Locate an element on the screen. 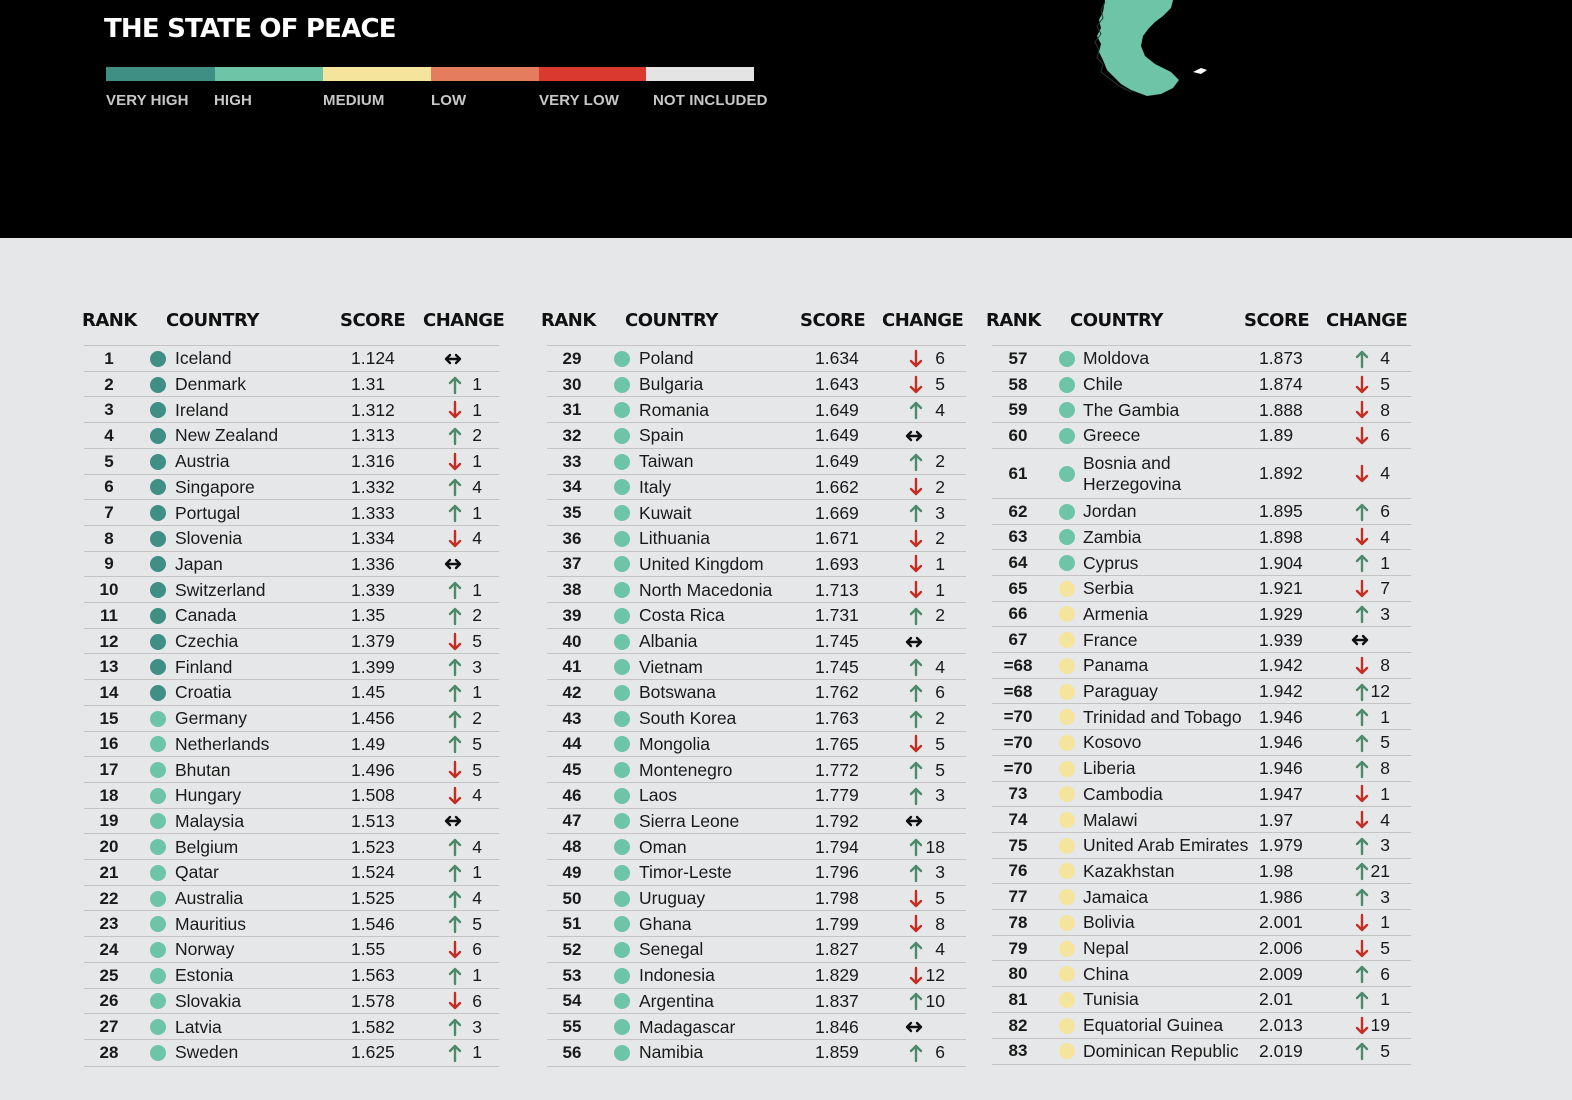 The image size is (1572, 1100). score-cell: 1.827 is located at coordinates (837, 949).